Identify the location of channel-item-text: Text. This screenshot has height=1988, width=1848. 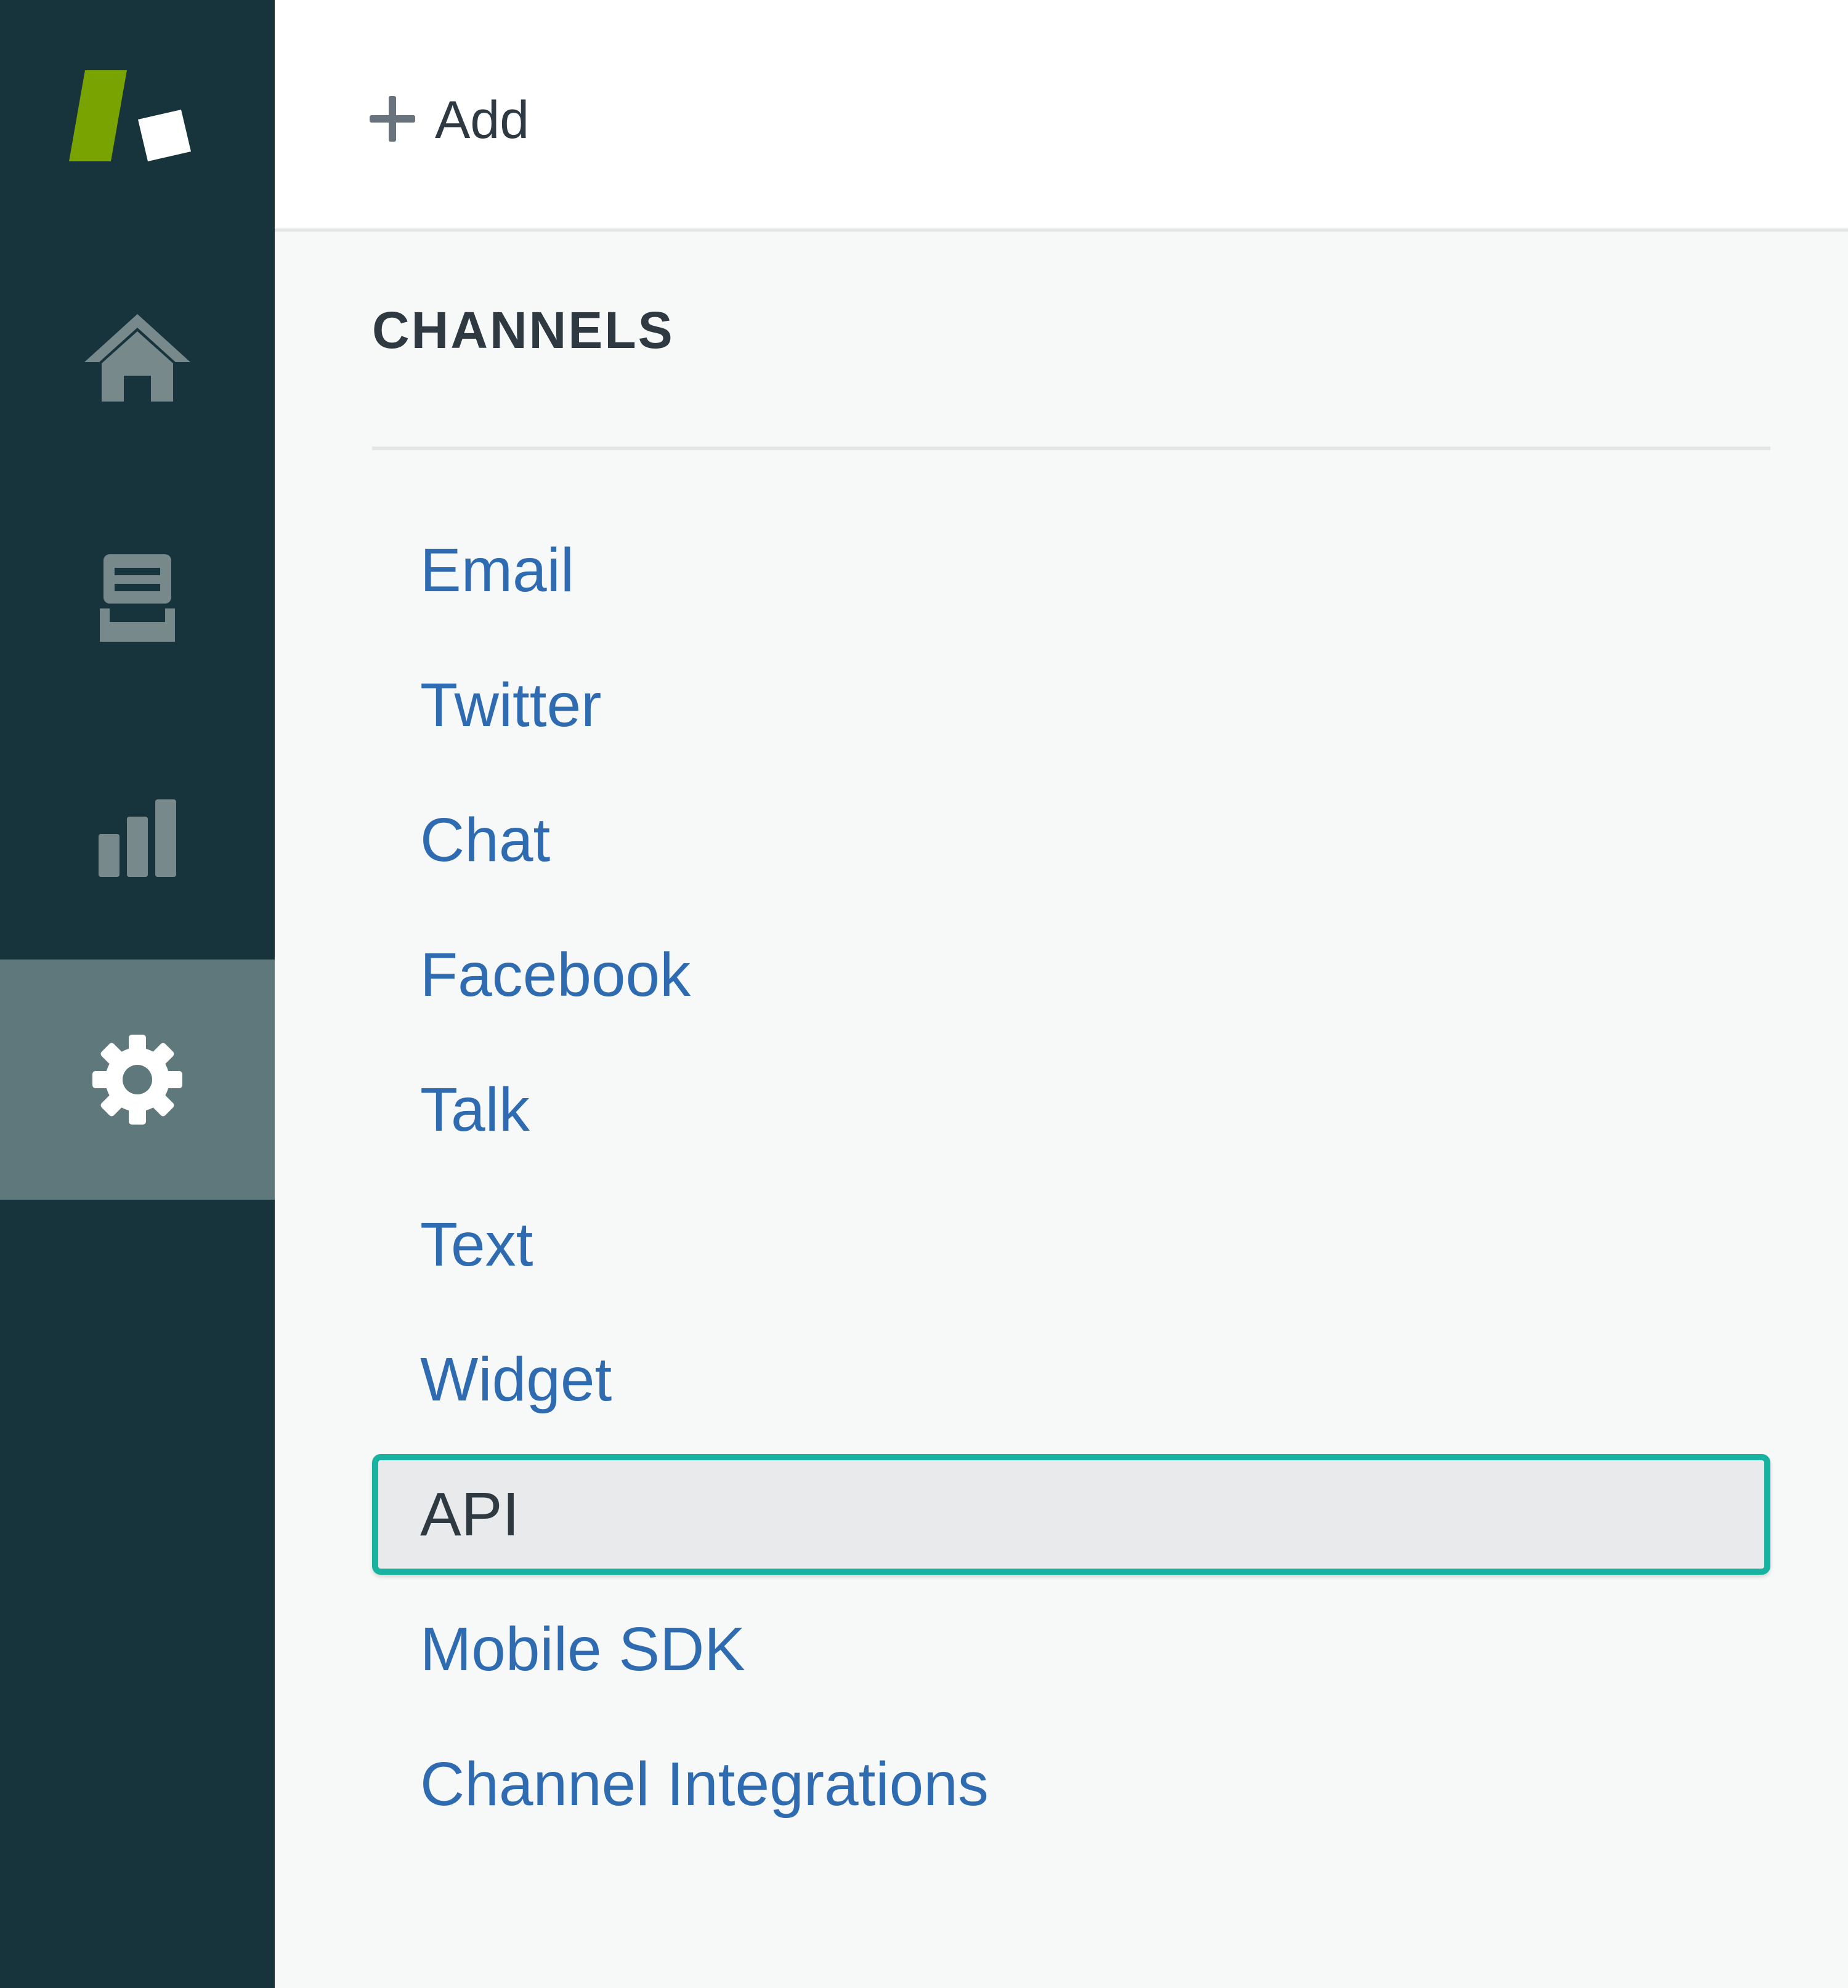
(1071, 1244).